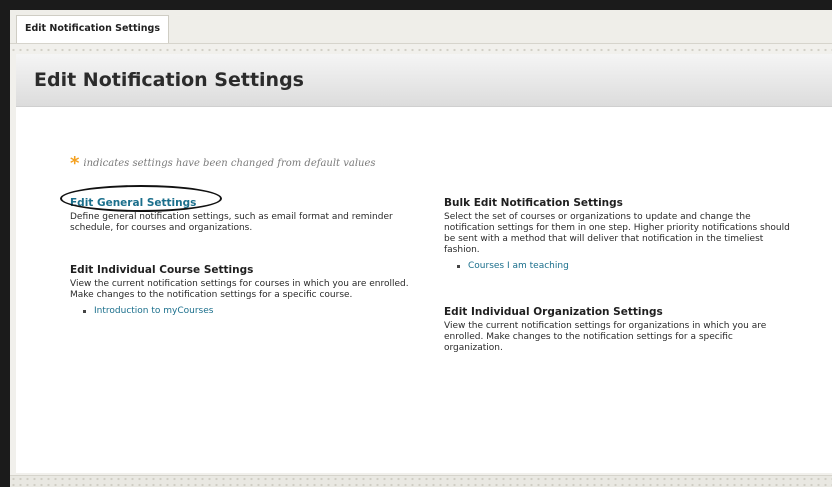 Image resolution: width=832 pixels, height=487 pixels. What do you see at coordinates (421, 27) in the screenshot?
I see `tab-bar: Edit Notification Settings` at bounding box center [421, 27].